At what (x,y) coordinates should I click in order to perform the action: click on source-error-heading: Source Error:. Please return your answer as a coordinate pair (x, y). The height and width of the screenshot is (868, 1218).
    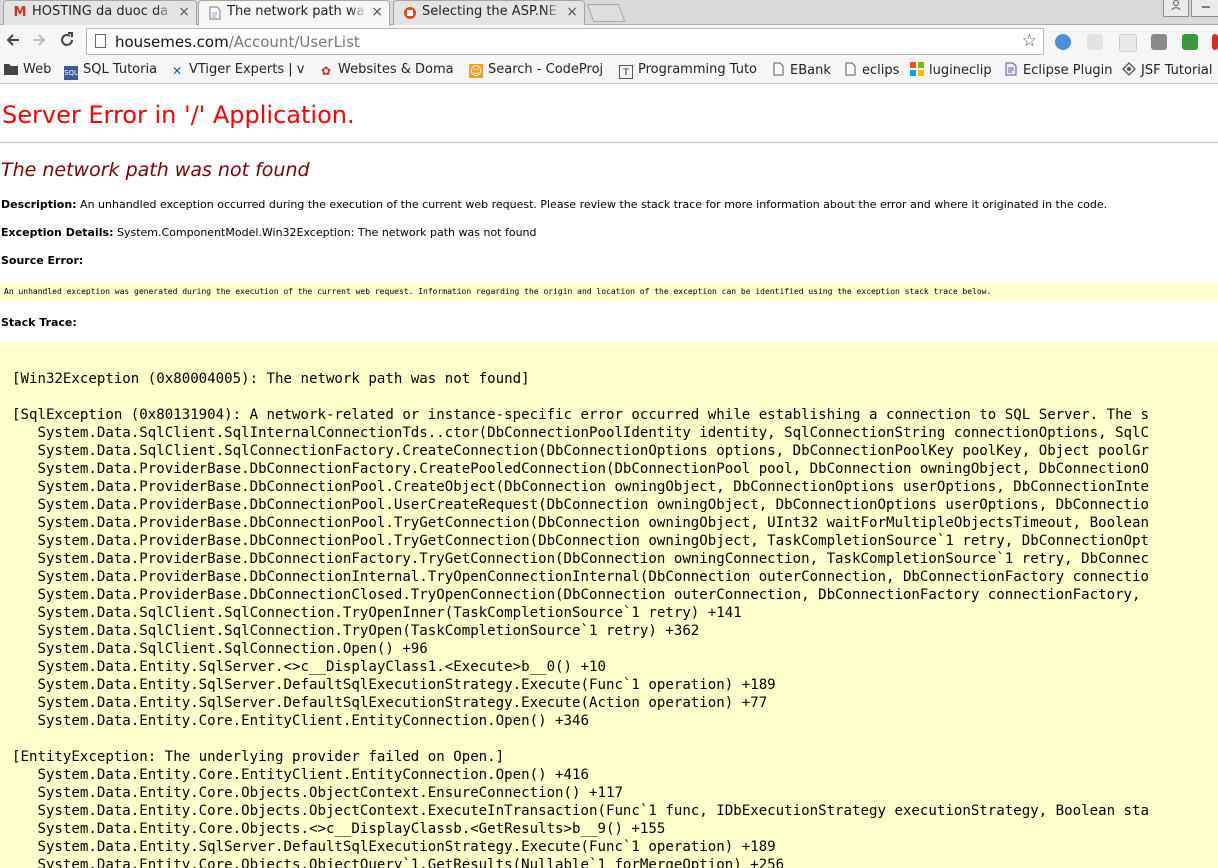
    Looking at the image, I should click on (42, 260).